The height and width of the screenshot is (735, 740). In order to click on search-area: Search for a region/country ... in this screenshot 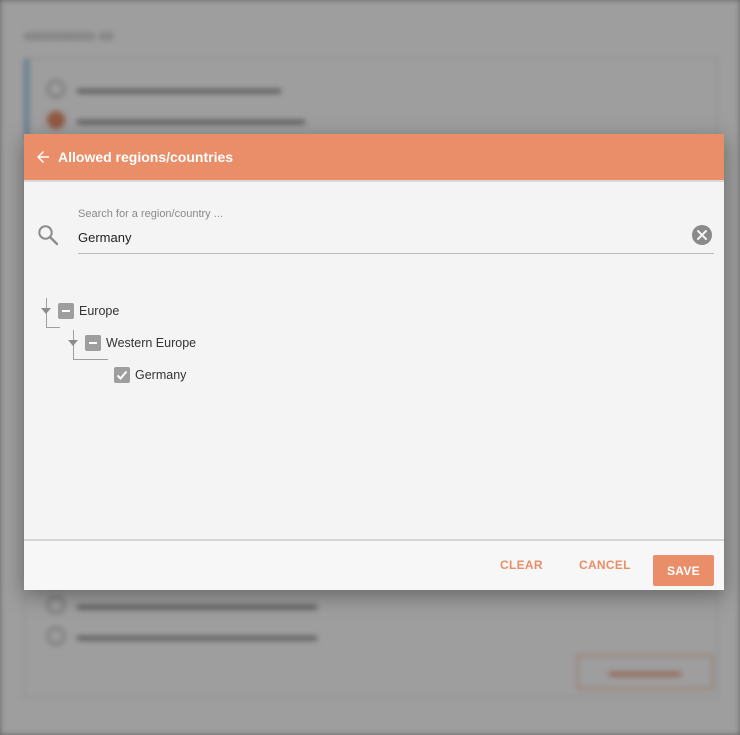, I will do `click(374, 224)`.